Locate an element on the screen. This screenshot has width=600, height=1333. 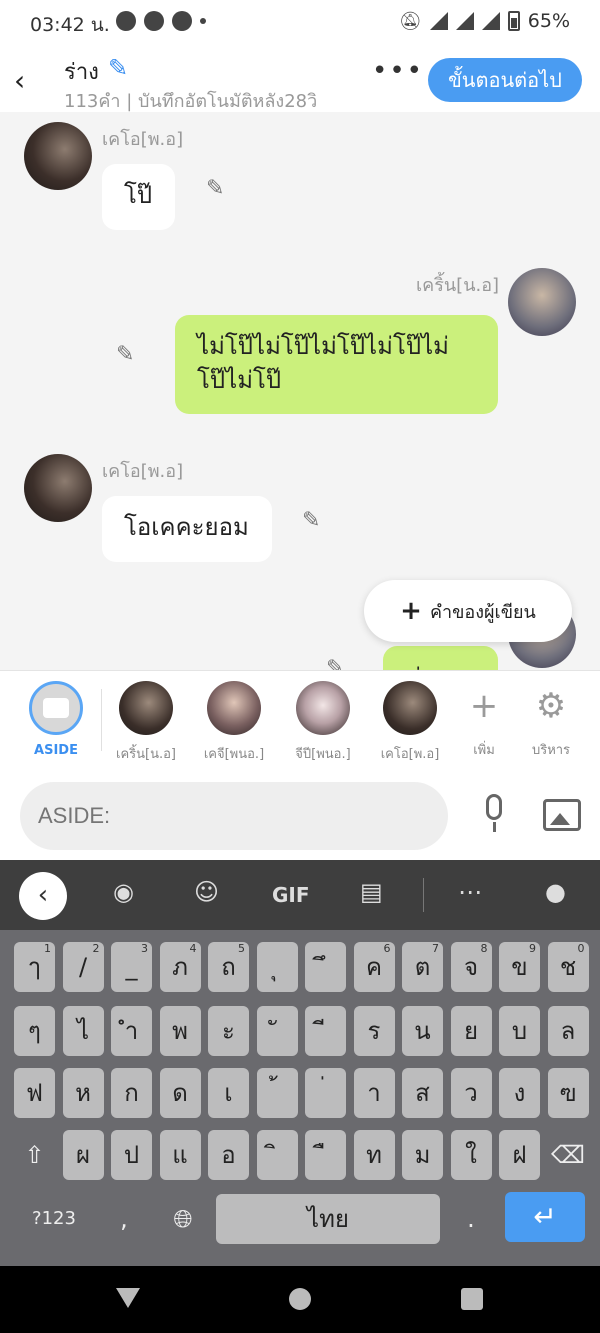
keyboard-key: ส is located at coordinates (422, 1093).